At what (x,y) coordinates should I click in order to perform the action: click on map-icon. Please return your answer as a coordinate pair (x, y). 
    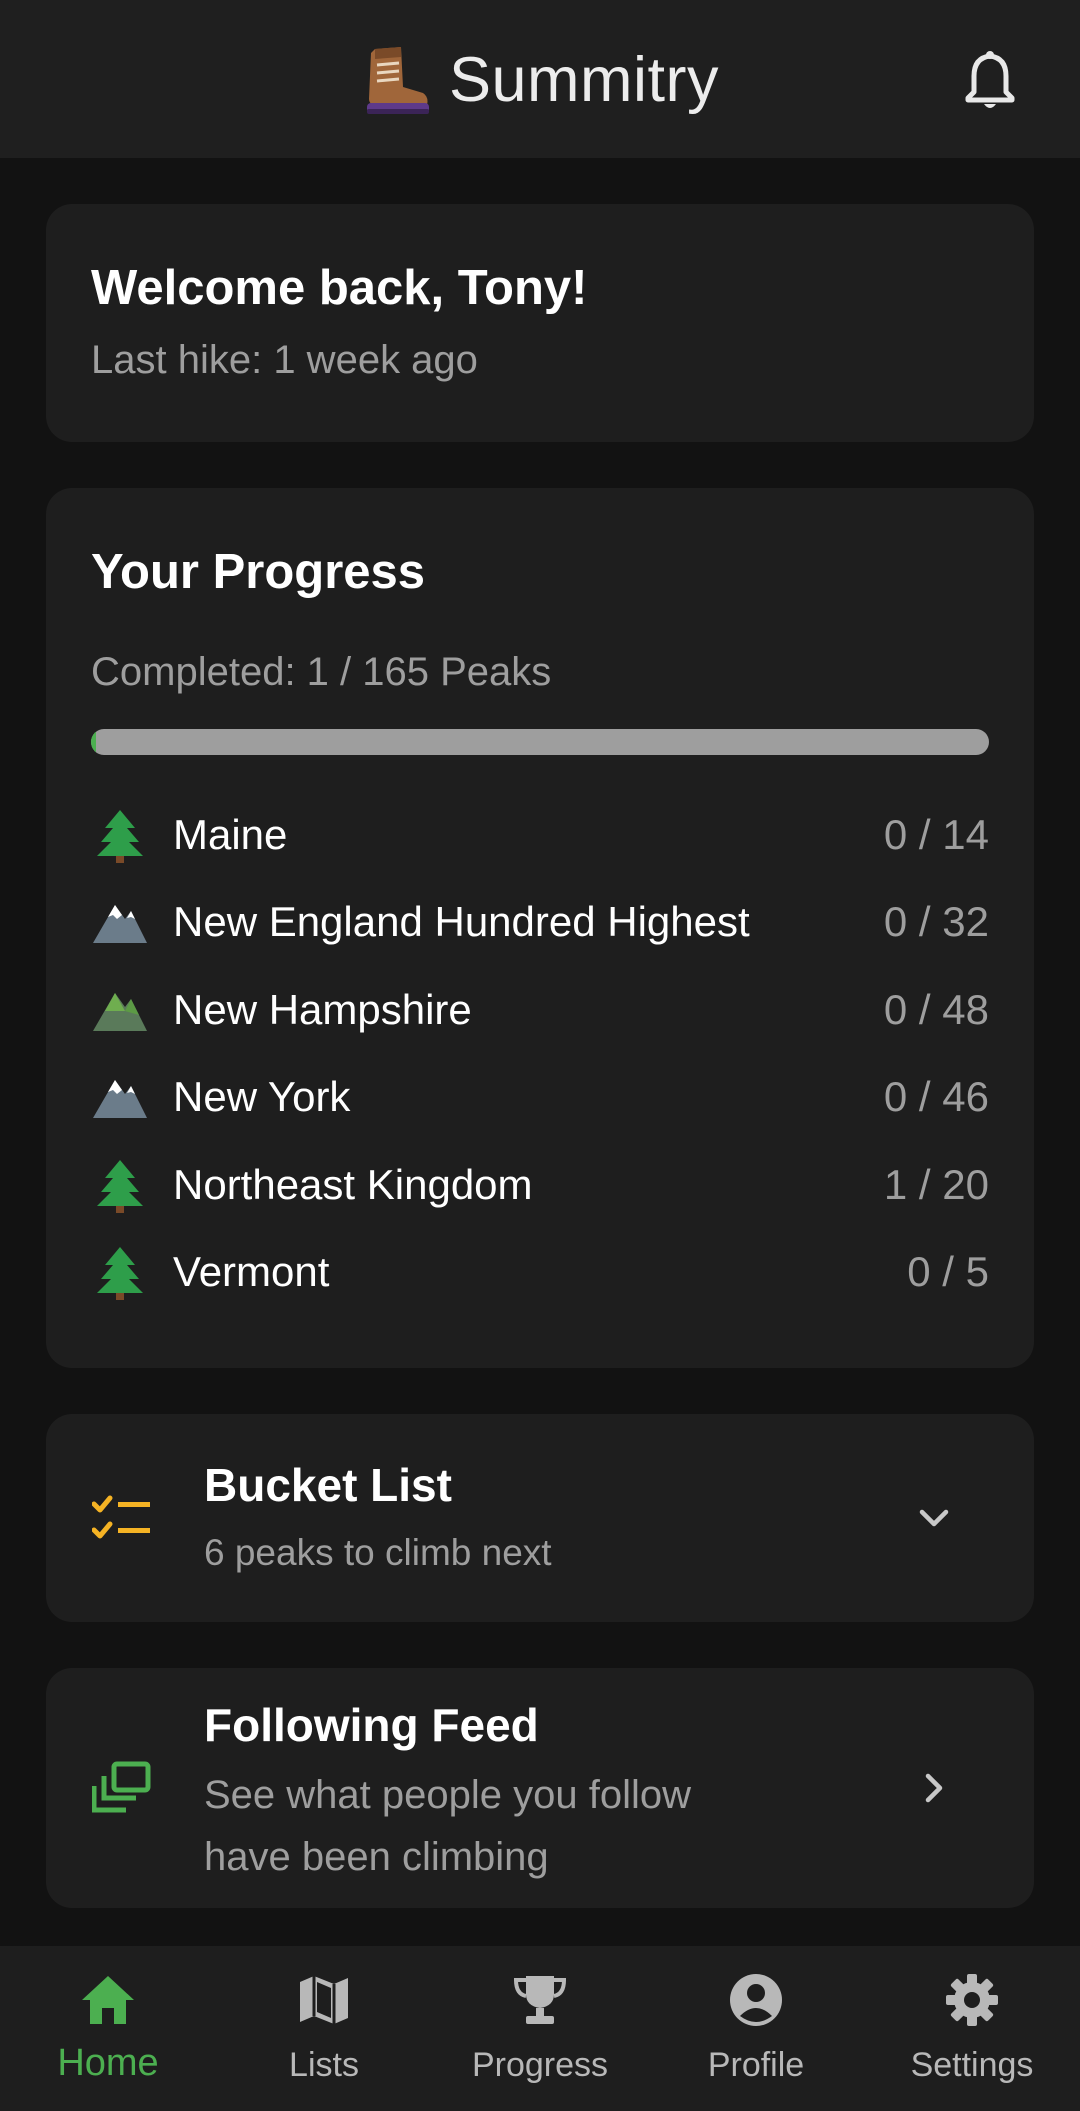
    Looking at the image, I should click on (324, 2000).